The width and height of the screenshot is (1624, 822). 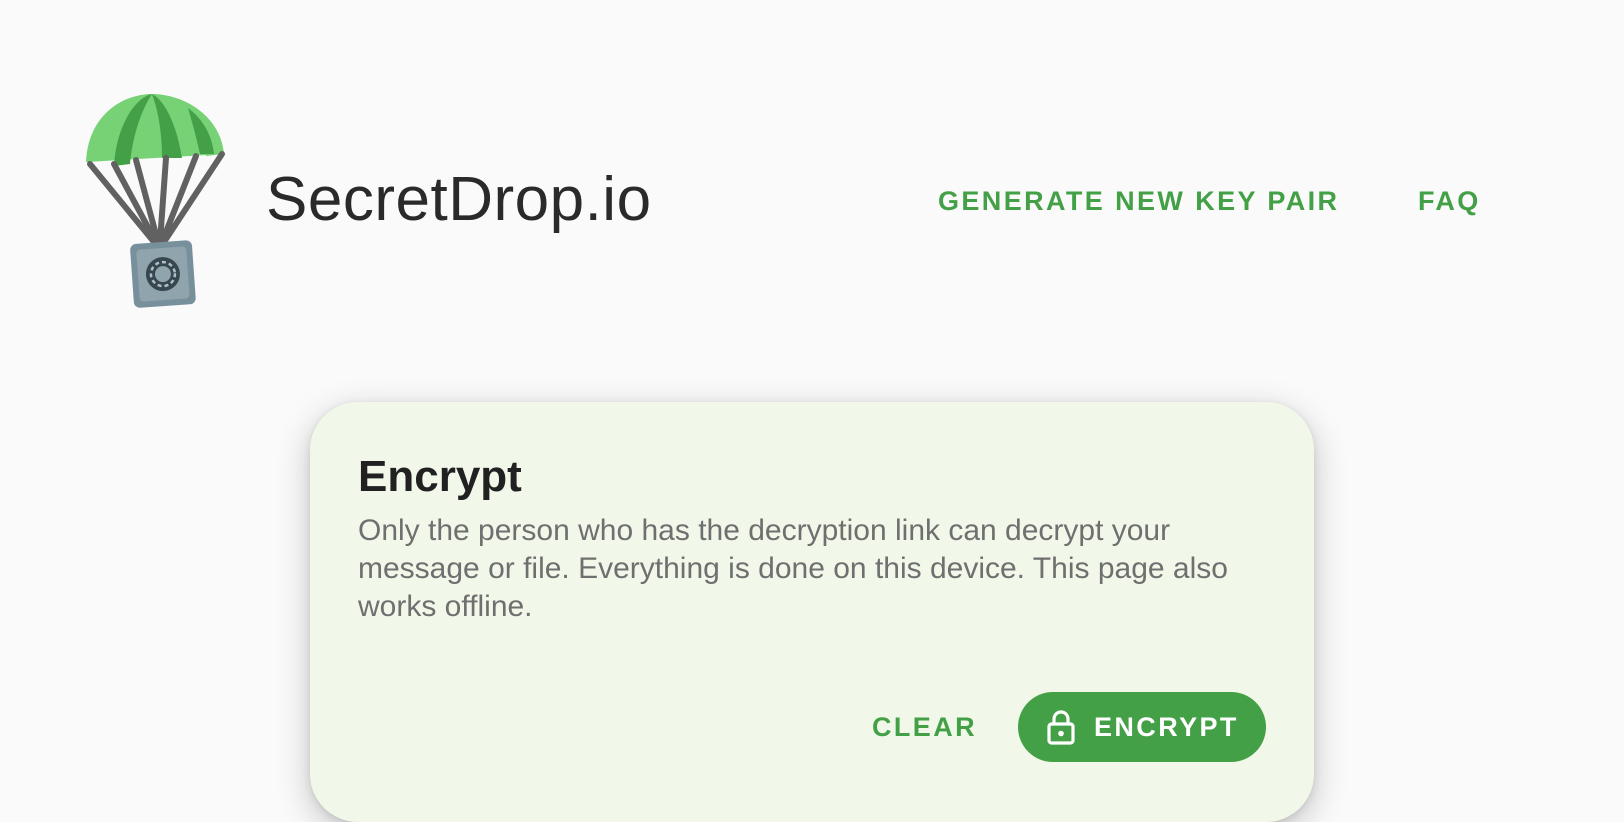 What do you see at coordinates (924, 727) in the screenshot?
I see `clear-button: CLEAR` at bounding box center [924, 727].